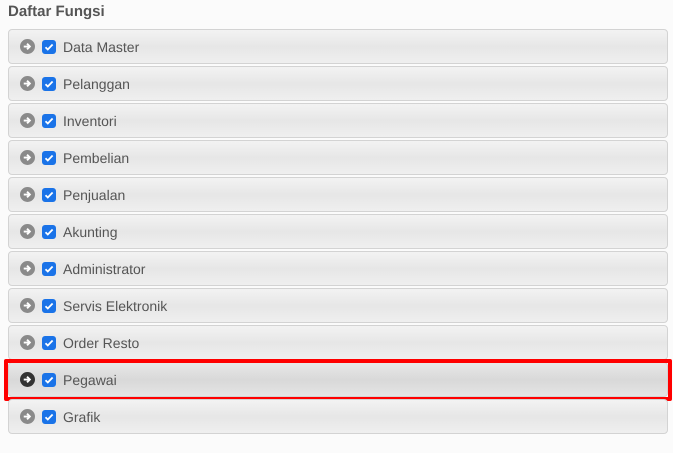 The image size is (673, 453). I want to click on function-label: Servis Elektronik, so click(115, 306).